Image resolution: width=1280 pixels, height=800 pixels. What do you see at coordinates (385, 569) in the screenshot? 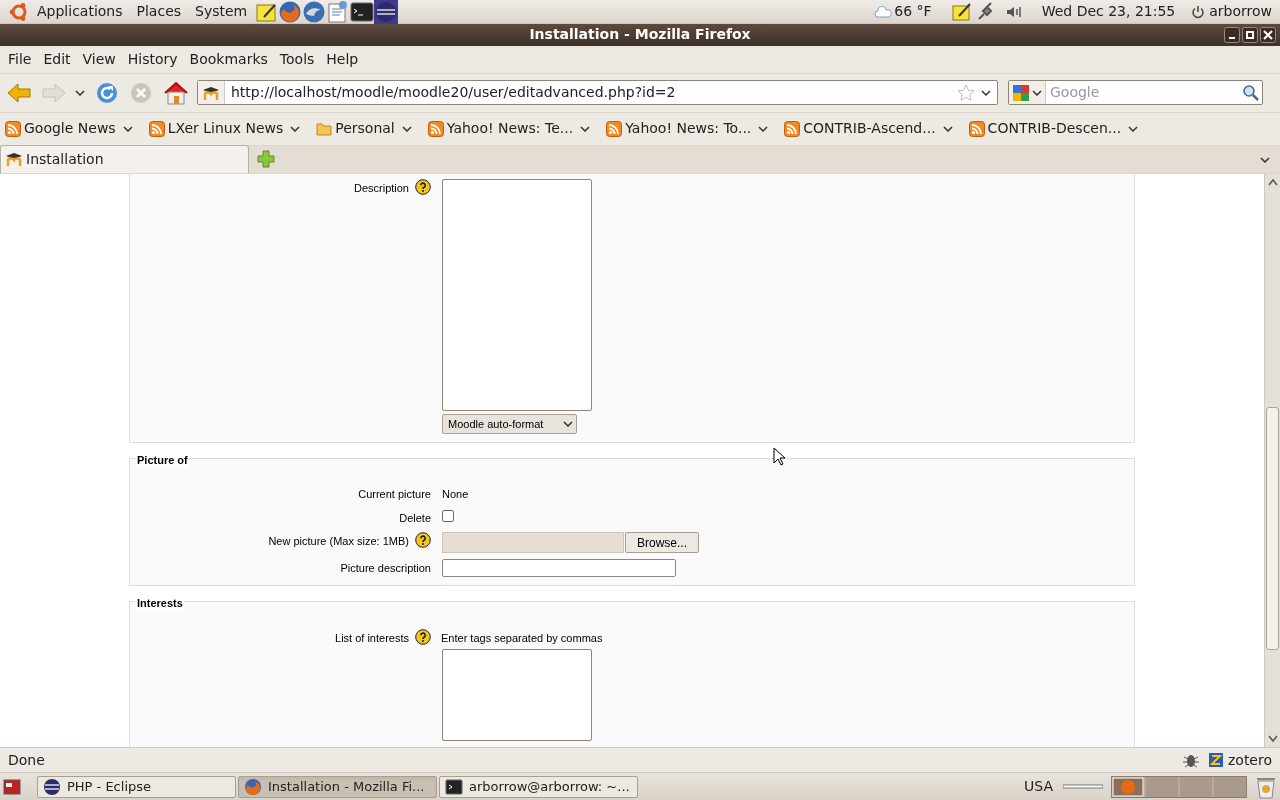
I see `field-label: Picture description` at bounding box center [385, 569].